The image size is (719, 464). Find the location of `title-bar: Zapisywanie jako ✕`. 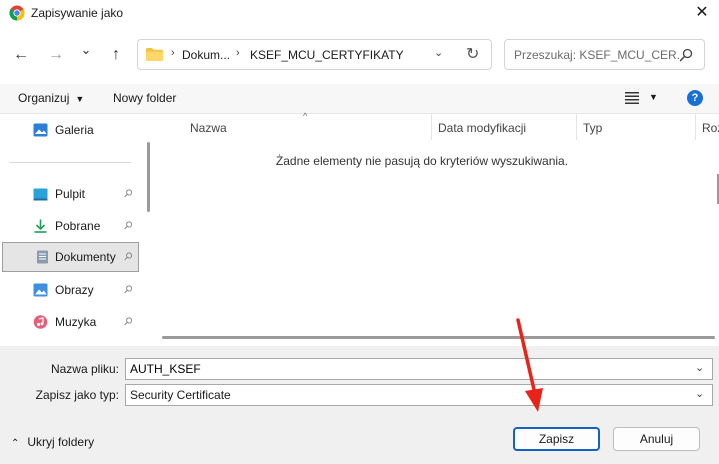

title-bar: Zapisywanie jako ✕ is located at coordinates (359, 13).